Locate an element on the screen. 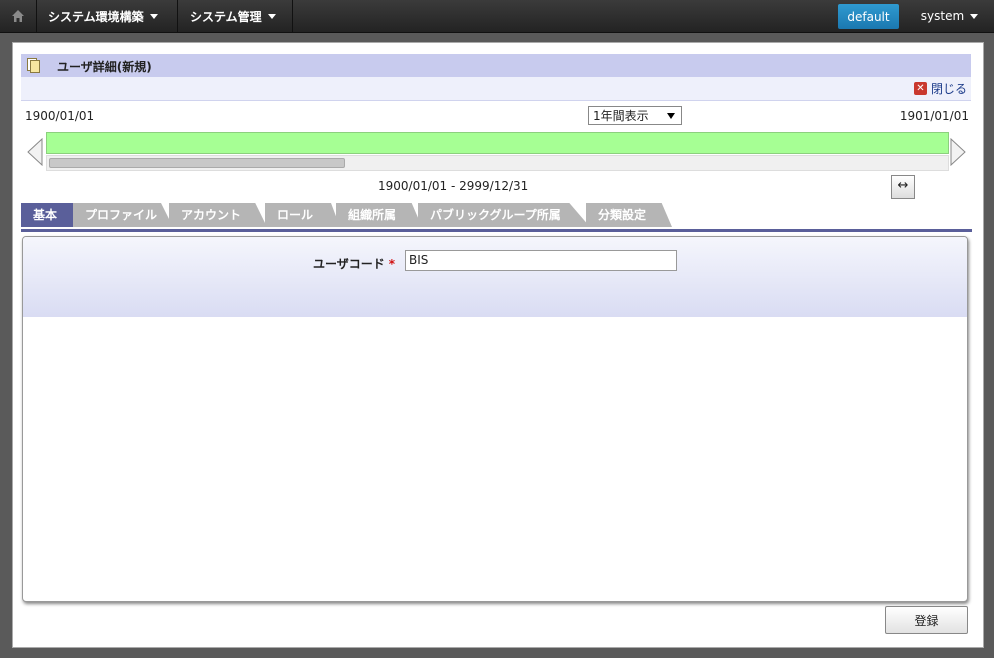  timeline-start-date: 1900/01/01 is located at coordinates (60, 116).